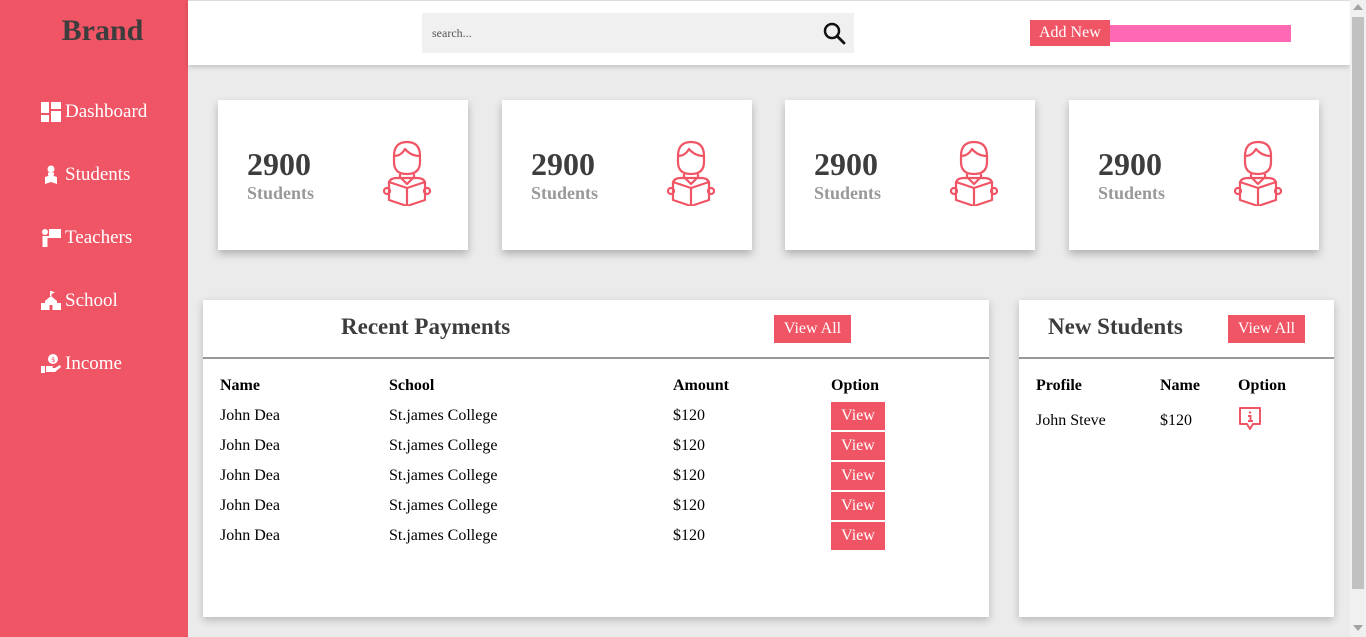  Describe the element at coordinates (1070, 33) in the screenshot. I see `add-new-button: Add New` at that location.